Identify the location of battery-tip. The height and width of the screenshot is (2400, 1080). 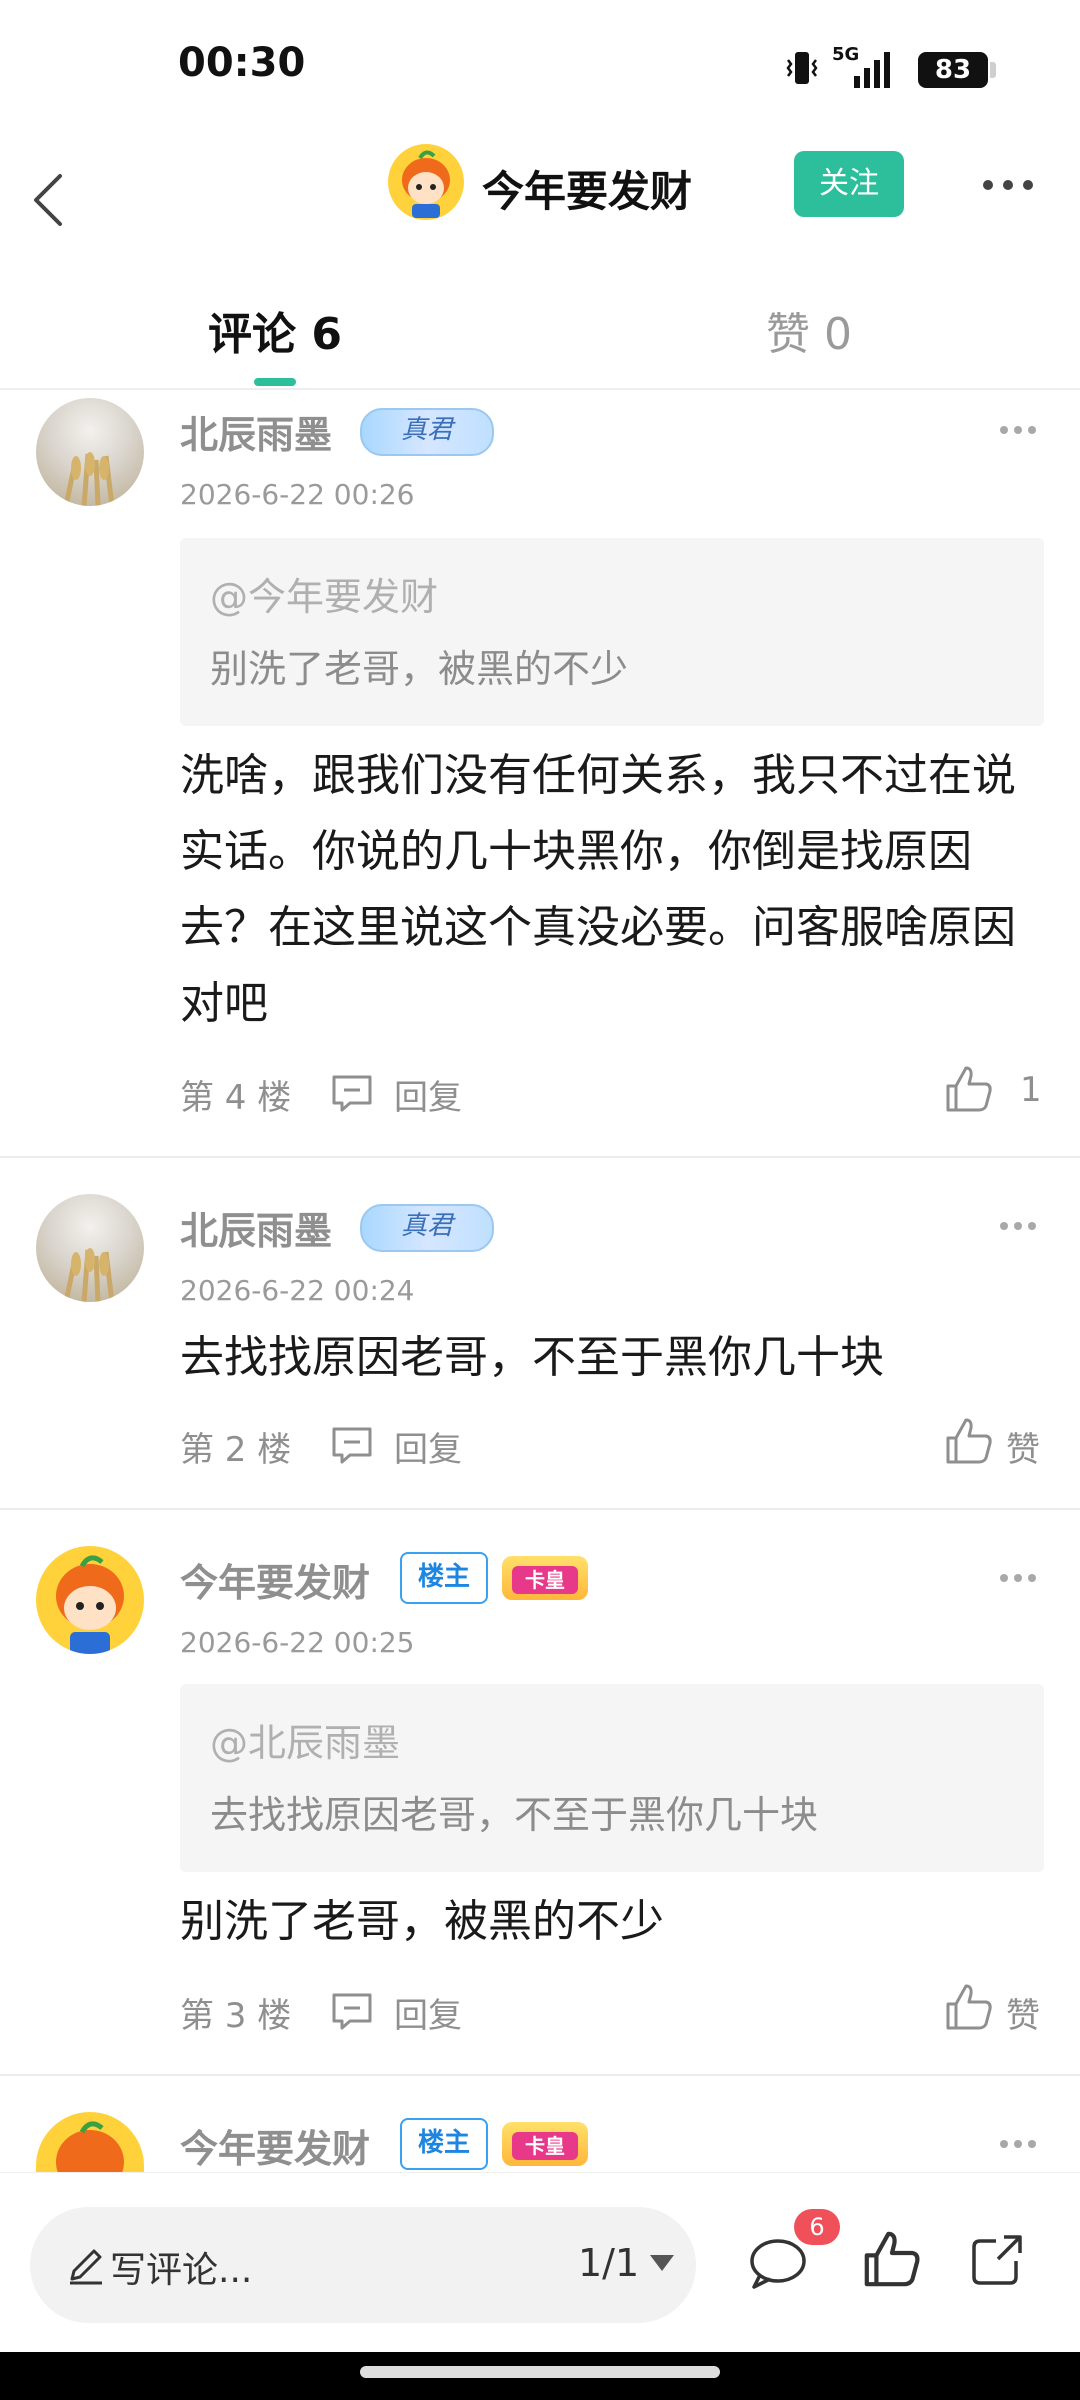
(993, 70).